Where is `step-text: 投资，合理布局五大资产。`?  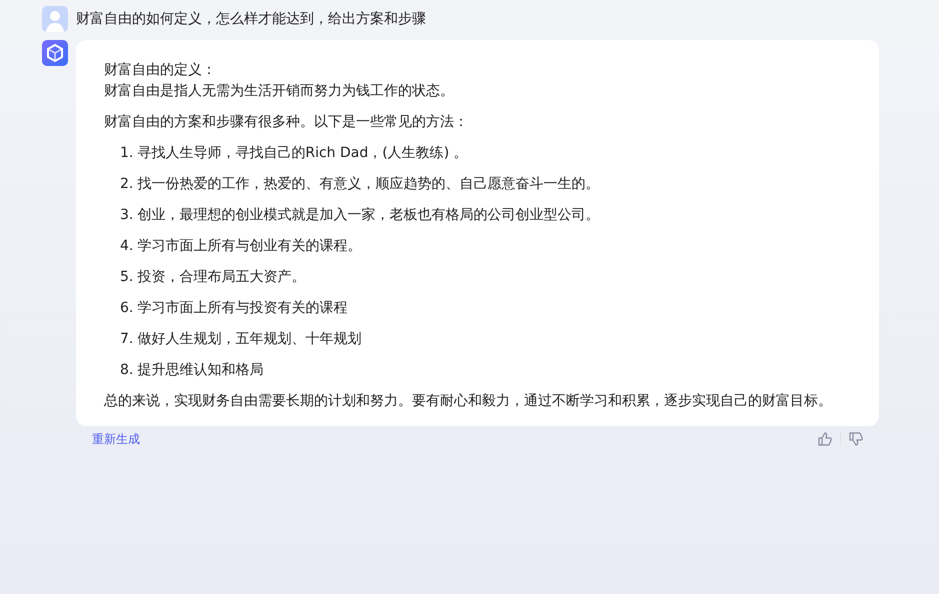
step-text: 投资，合理布局五大资产。 is located at coordinates (221, 277).